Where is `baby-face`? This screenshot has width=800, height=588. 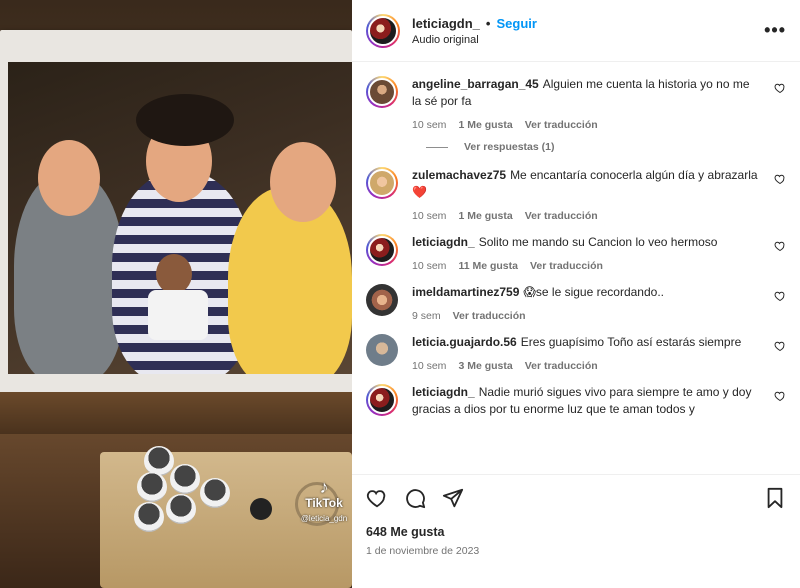 baby-face is located at coordinates (174, 274).